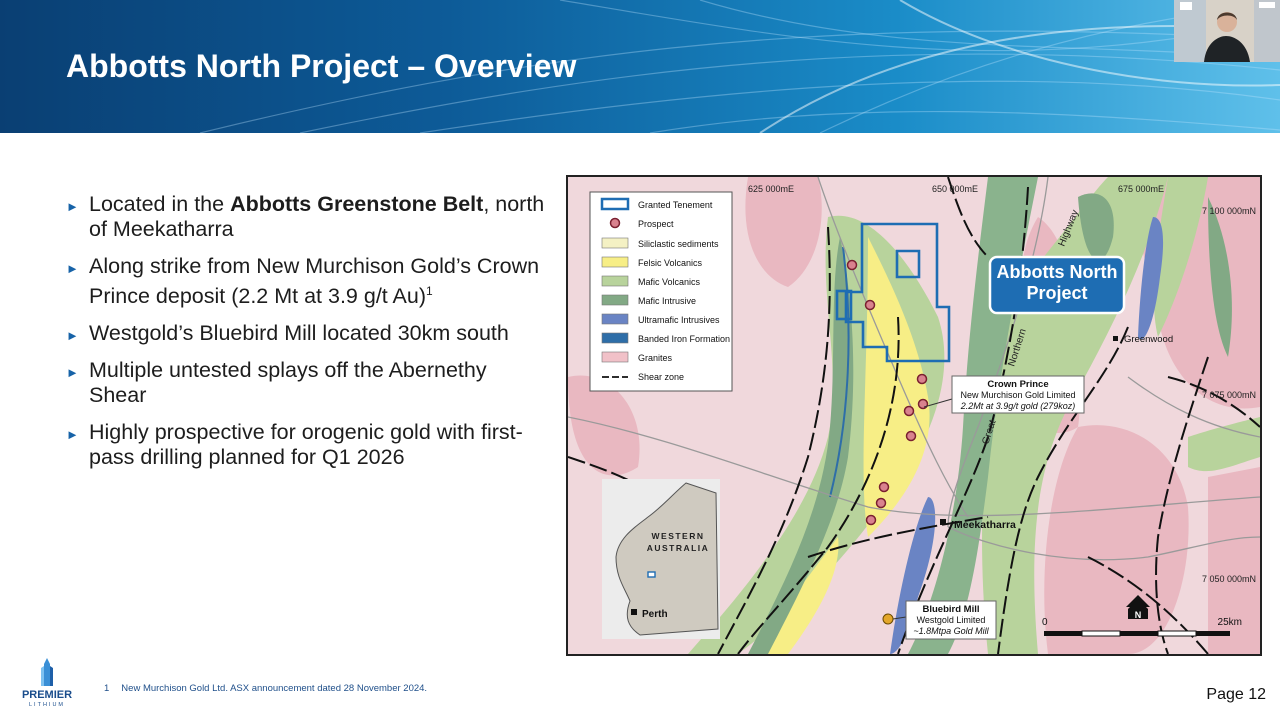 The image size is (1280, 720). Describe the element at coordinates (1017, 395) in the screenshot. I see `svg-text: New Murchison Gold Limited` at that location.